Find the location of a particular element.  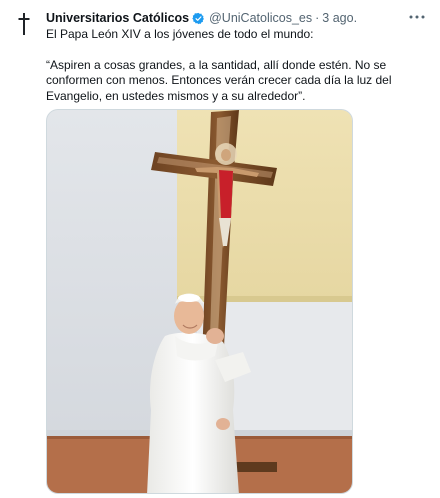

timestamp: 3 ago. is located at coordinates (339, 18).